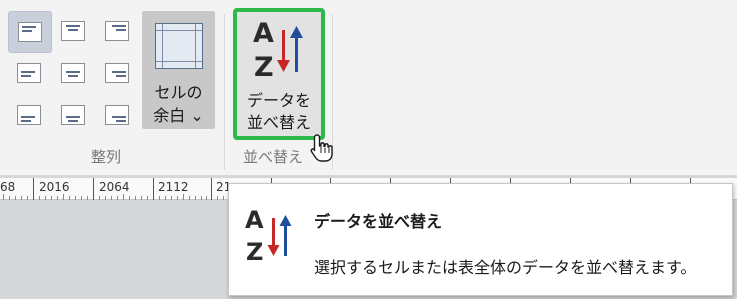  What do you see at coordinates (178, 70) in the screenshot?
I see `cell-margins-button: セルの 余白 ⌄` at bounding box center [178, 70].